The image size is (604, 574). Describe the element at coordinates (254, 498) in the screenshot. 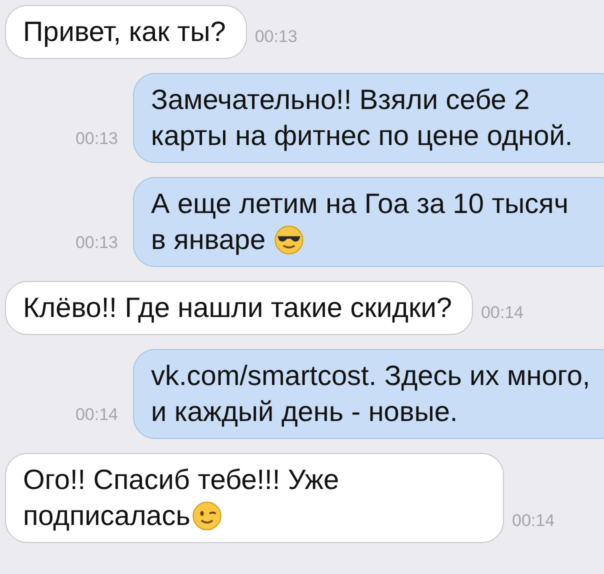

I see `received-message: Ого!! Спасиб тебе!!! Уже подписалась` at that location.